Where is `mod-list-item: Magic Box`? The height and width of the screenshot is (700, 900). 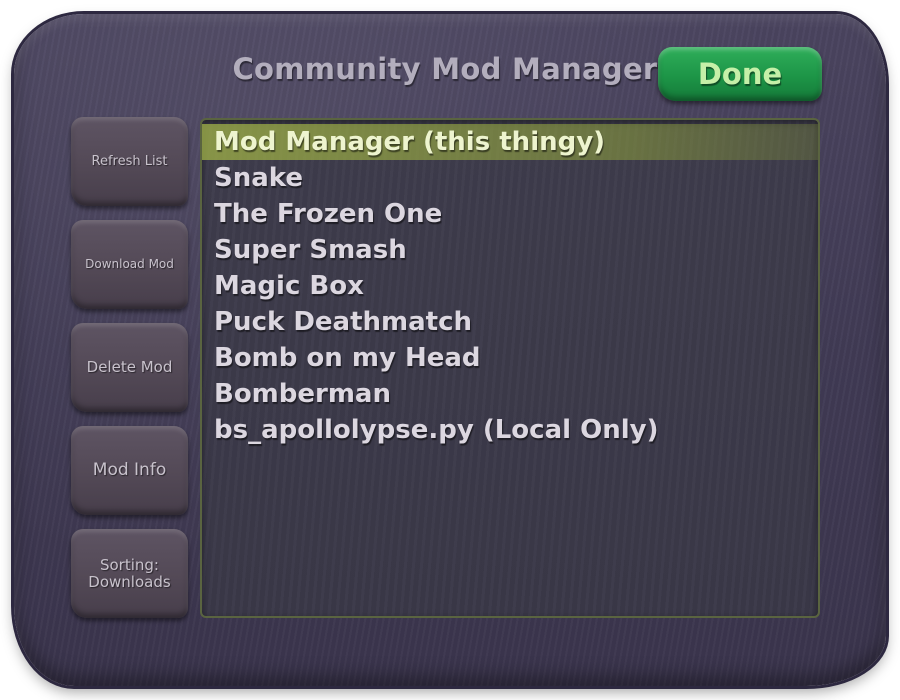
mod-list-item: Magic Box is located at coordinates (510, 286).